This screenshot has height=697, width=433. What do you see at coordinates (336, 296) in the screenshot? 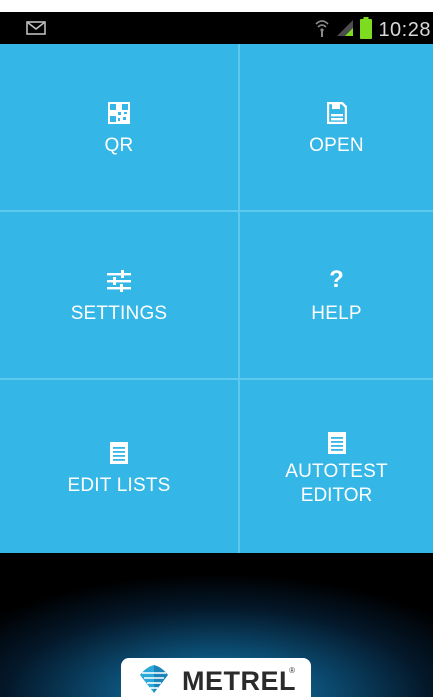
I see `help-button: ? HELP` at bounding box center [336, 296].